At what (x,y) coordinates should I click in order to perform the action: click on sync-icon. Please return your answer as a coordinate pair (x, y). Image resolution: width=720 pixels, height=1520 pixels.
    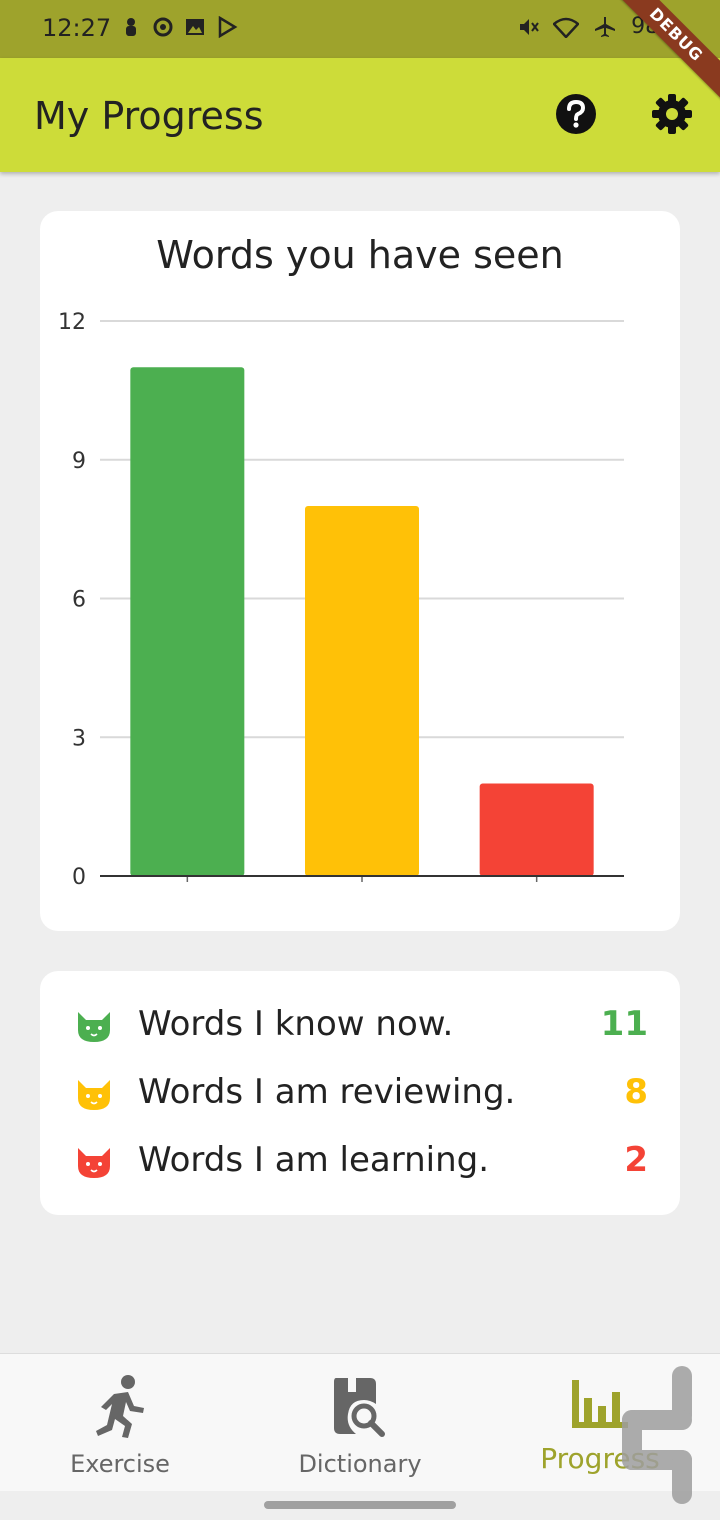
    Looking at the image, I should click on (163, 27).